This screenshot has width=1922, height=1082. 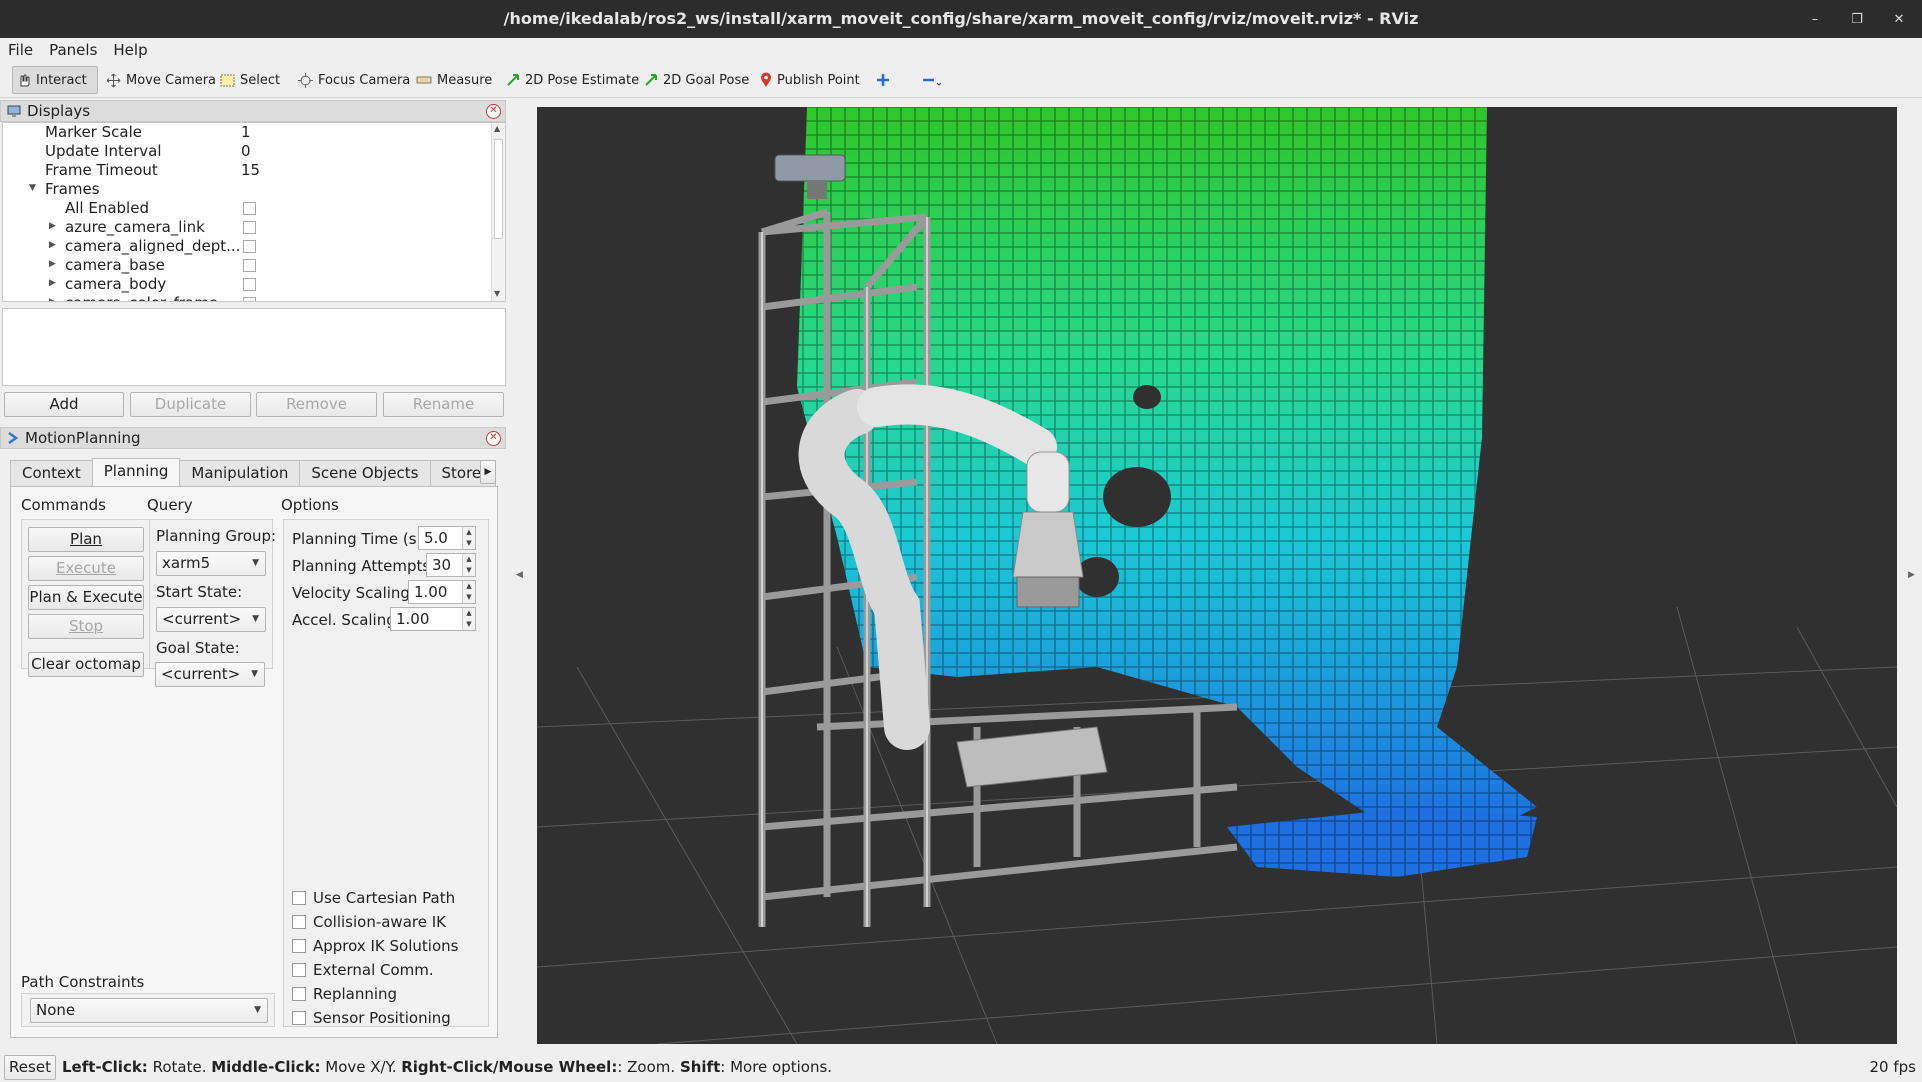 What do you see at coordinates (186, 563) in the screenshot?
I see `planning-group-value: xarm5` at bounding box center [186, 563].